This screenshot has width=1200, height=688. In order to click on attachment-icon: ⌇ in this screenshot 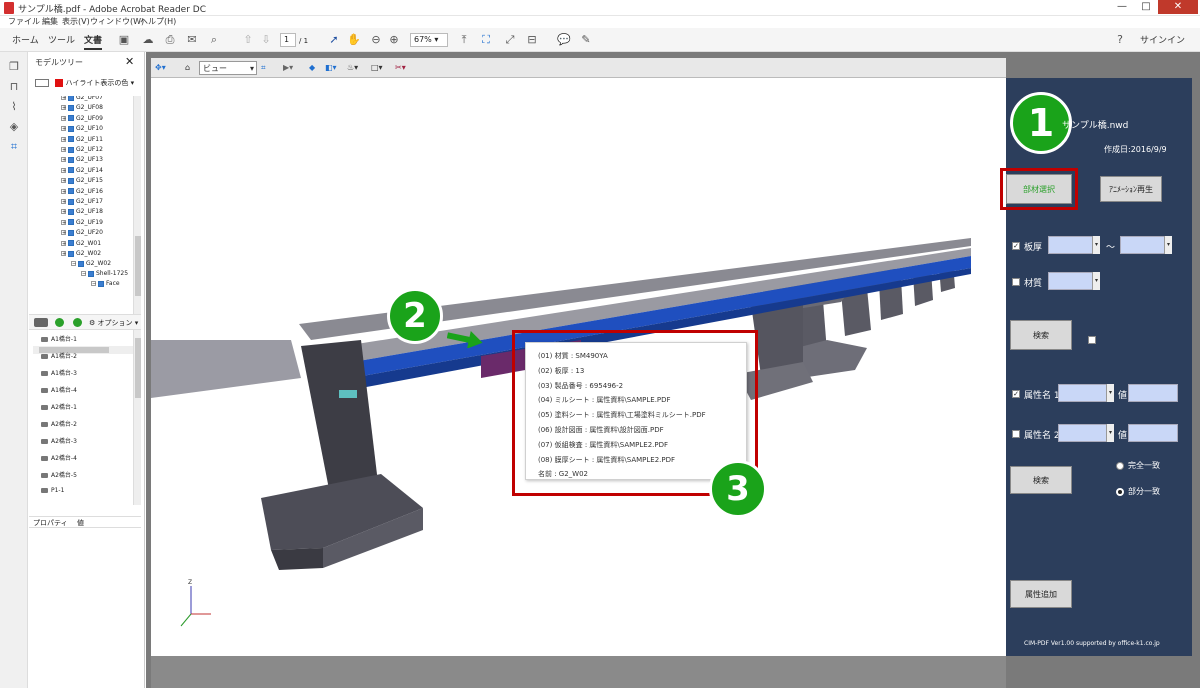, I will do `click(14, 107)`.